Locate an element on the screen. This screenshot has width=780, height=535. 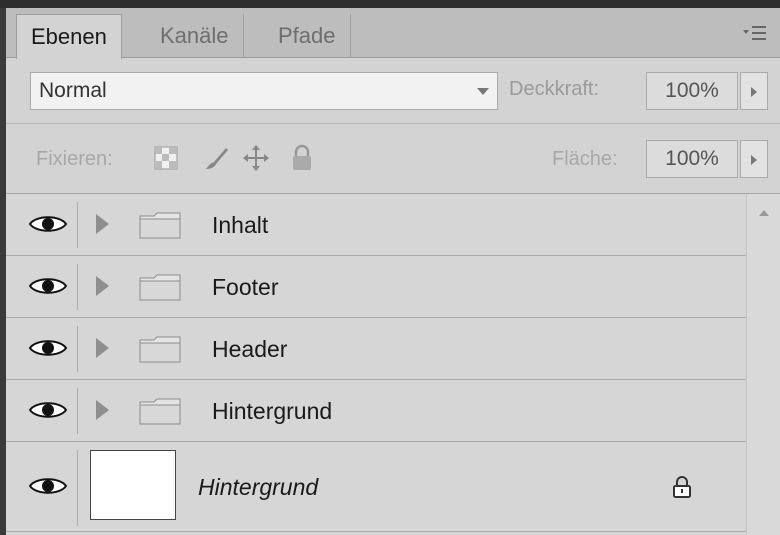
fill-slider-button is located at coordinates (754, 159).